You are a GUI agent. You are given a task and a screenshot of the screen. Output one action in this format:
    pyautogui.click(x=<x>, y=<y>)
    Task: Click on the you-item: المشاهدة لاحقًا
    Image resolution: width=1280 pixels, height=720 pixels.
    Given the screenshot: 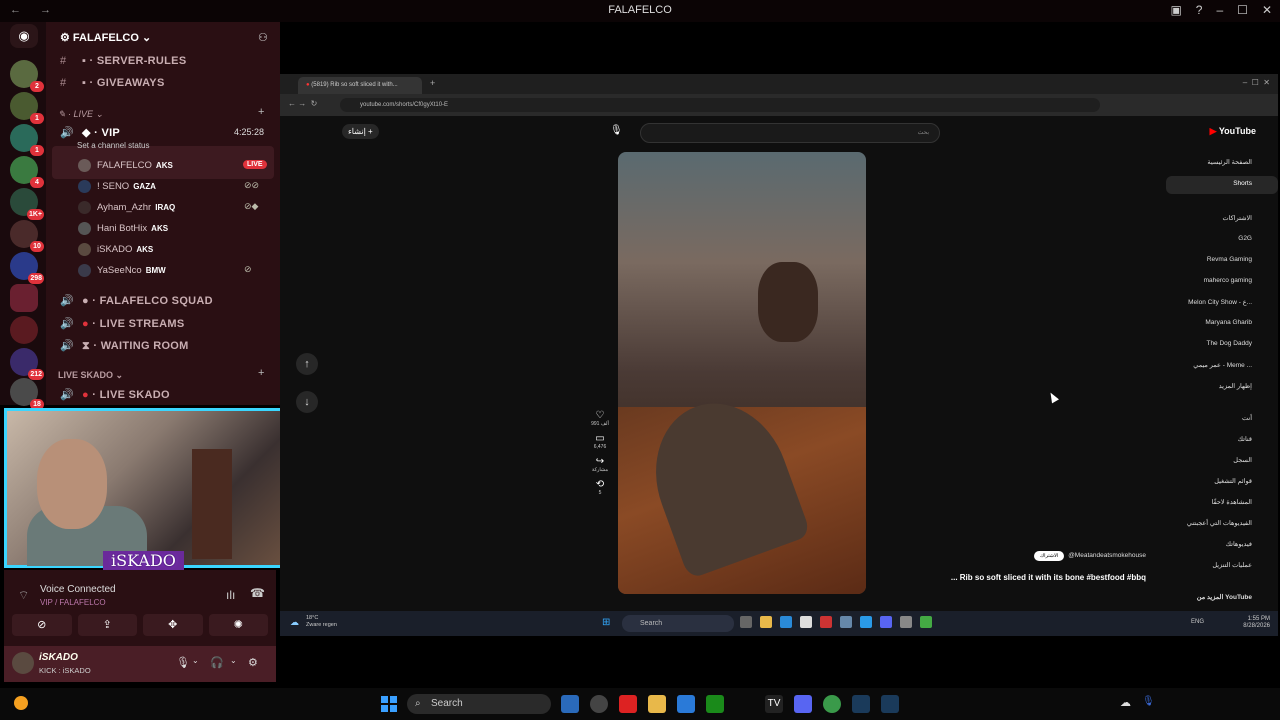 What is the action you would take?
    pyautogui.click(x=1232, y=502)
    